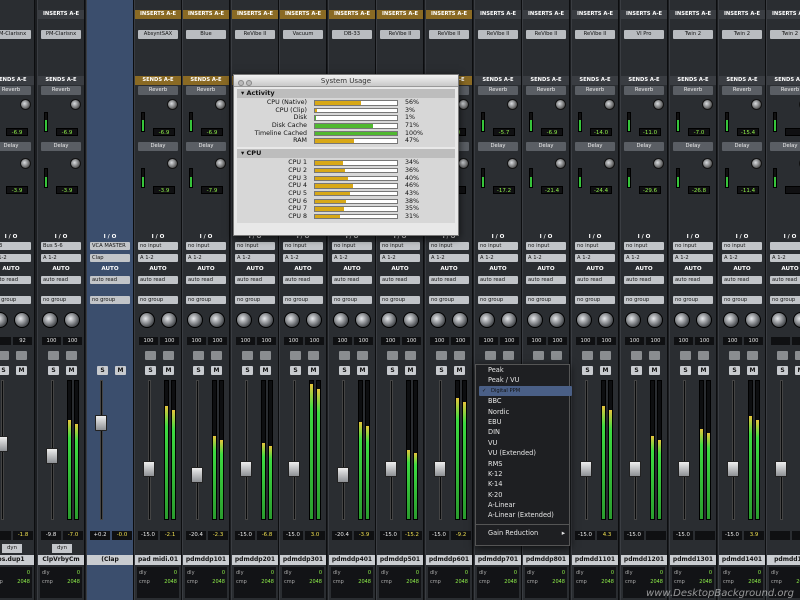  What do you see at coordinates (546, 560) in the screenshot?
I see `track-name: pdmddp801` at bounding box center [546, 560].